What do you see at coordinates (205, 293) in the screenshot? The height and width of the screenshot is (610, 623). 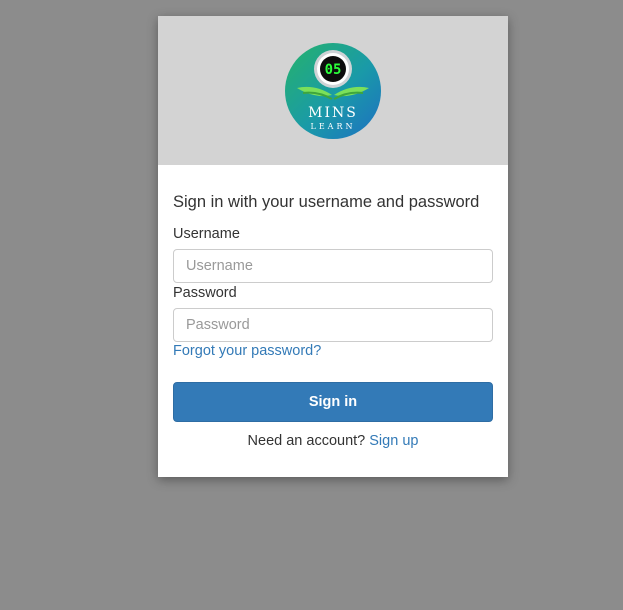 I see `password-label: Password` at bounding box center [205, 293].